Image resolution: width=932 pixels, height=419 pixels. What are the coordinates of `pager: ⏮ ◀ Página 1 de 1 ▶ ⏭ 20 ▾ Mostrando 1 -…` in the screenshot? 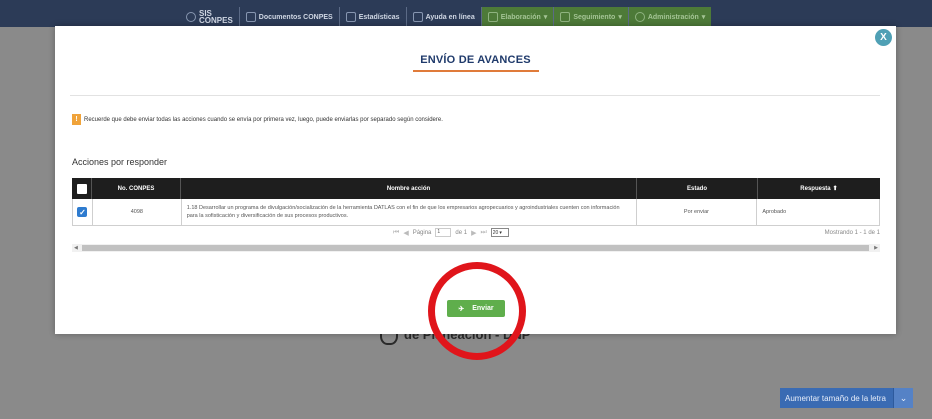 It's located at (476, 234).